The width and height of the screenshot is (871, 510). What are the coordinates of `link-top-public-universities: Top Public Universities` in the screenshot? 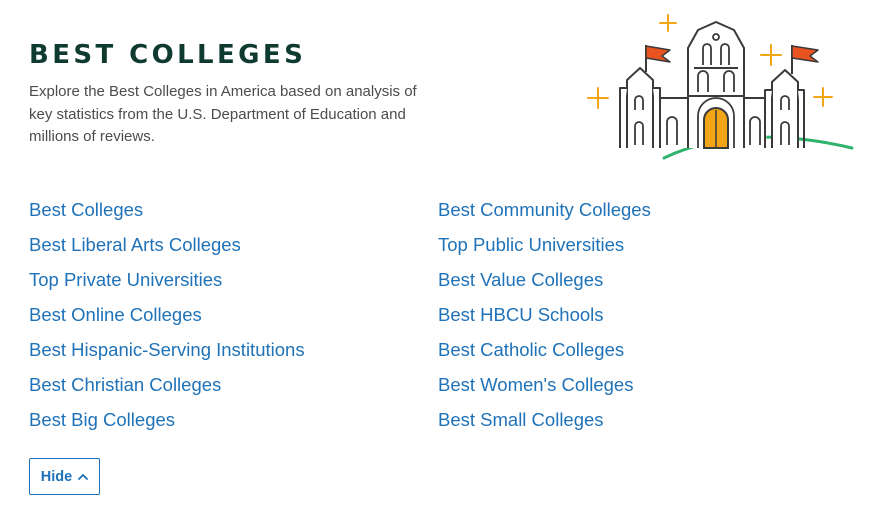 It's located at (642, 244).